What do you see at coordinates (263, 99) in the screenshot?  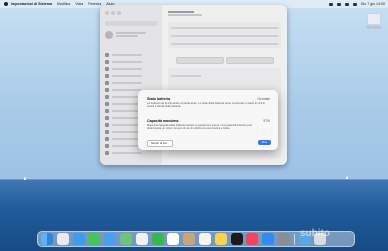 I see `battery-health-value: Normale` at bounding box center [263, 99].